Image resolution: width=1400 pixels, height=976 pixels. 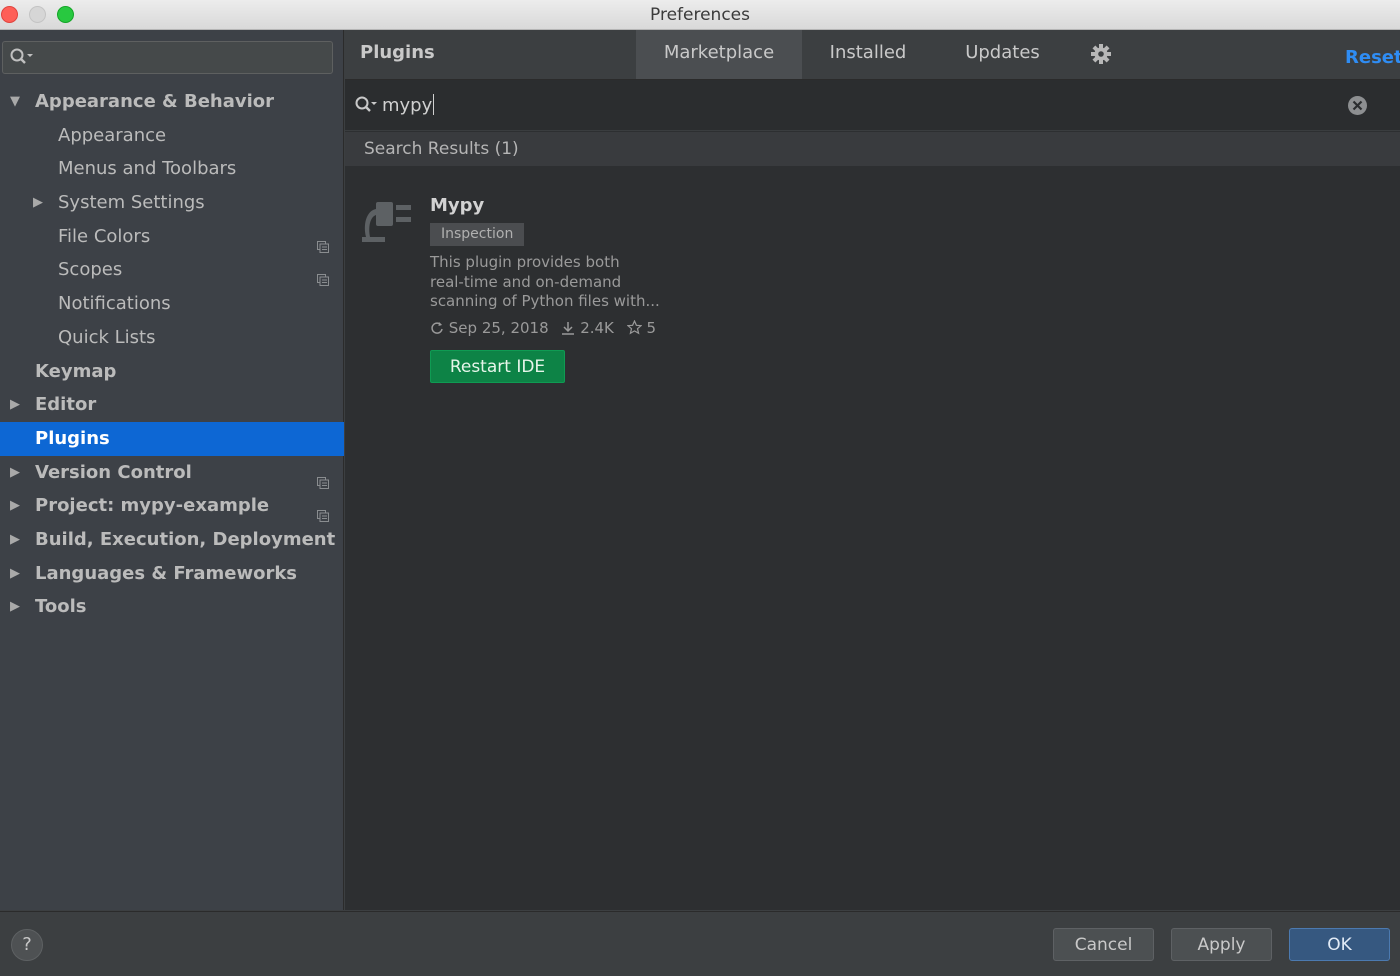 What do you see at coordinates (1339, 944) in the screenshot?
I see `ok-button: OK` at bounding box center [1339, 944].